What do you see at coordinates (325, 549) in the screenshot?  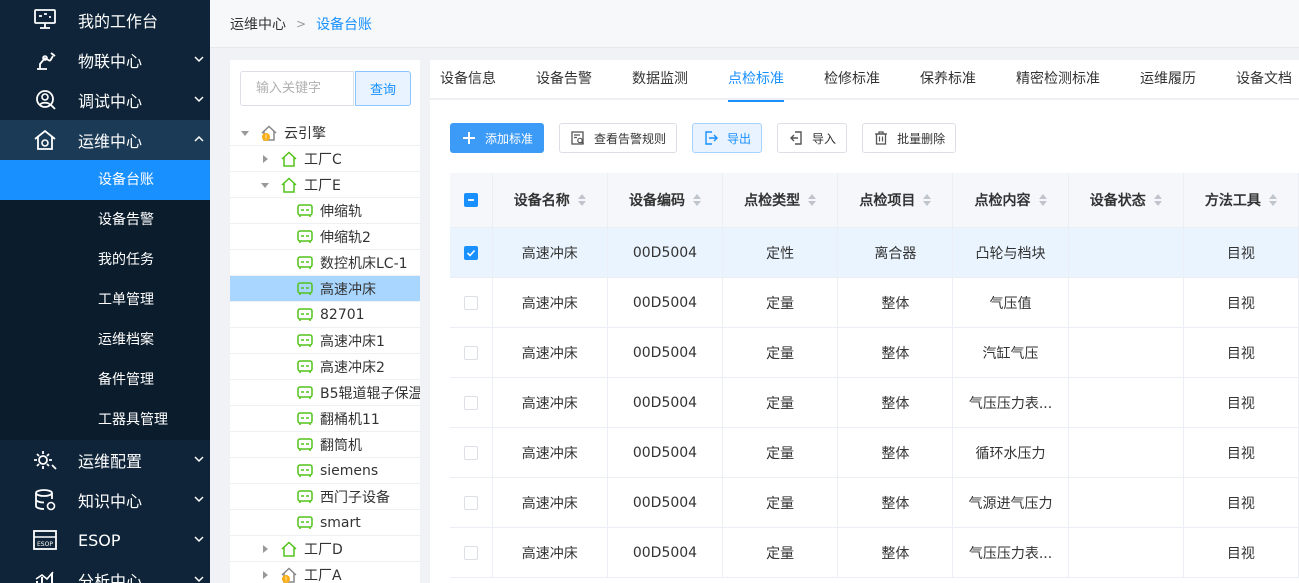 I see `tree-node: 工厂D` at bounding box center [325, 549].